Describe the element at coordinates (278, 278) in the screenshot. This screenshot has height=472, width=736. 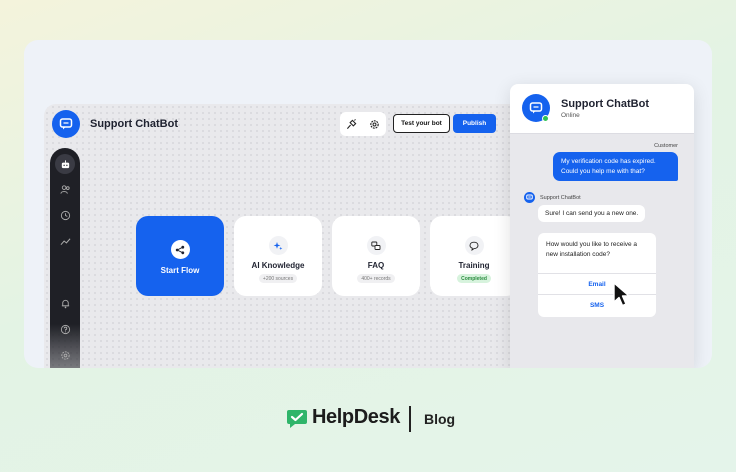
I see `tile-badge: +200 sources` at that location.